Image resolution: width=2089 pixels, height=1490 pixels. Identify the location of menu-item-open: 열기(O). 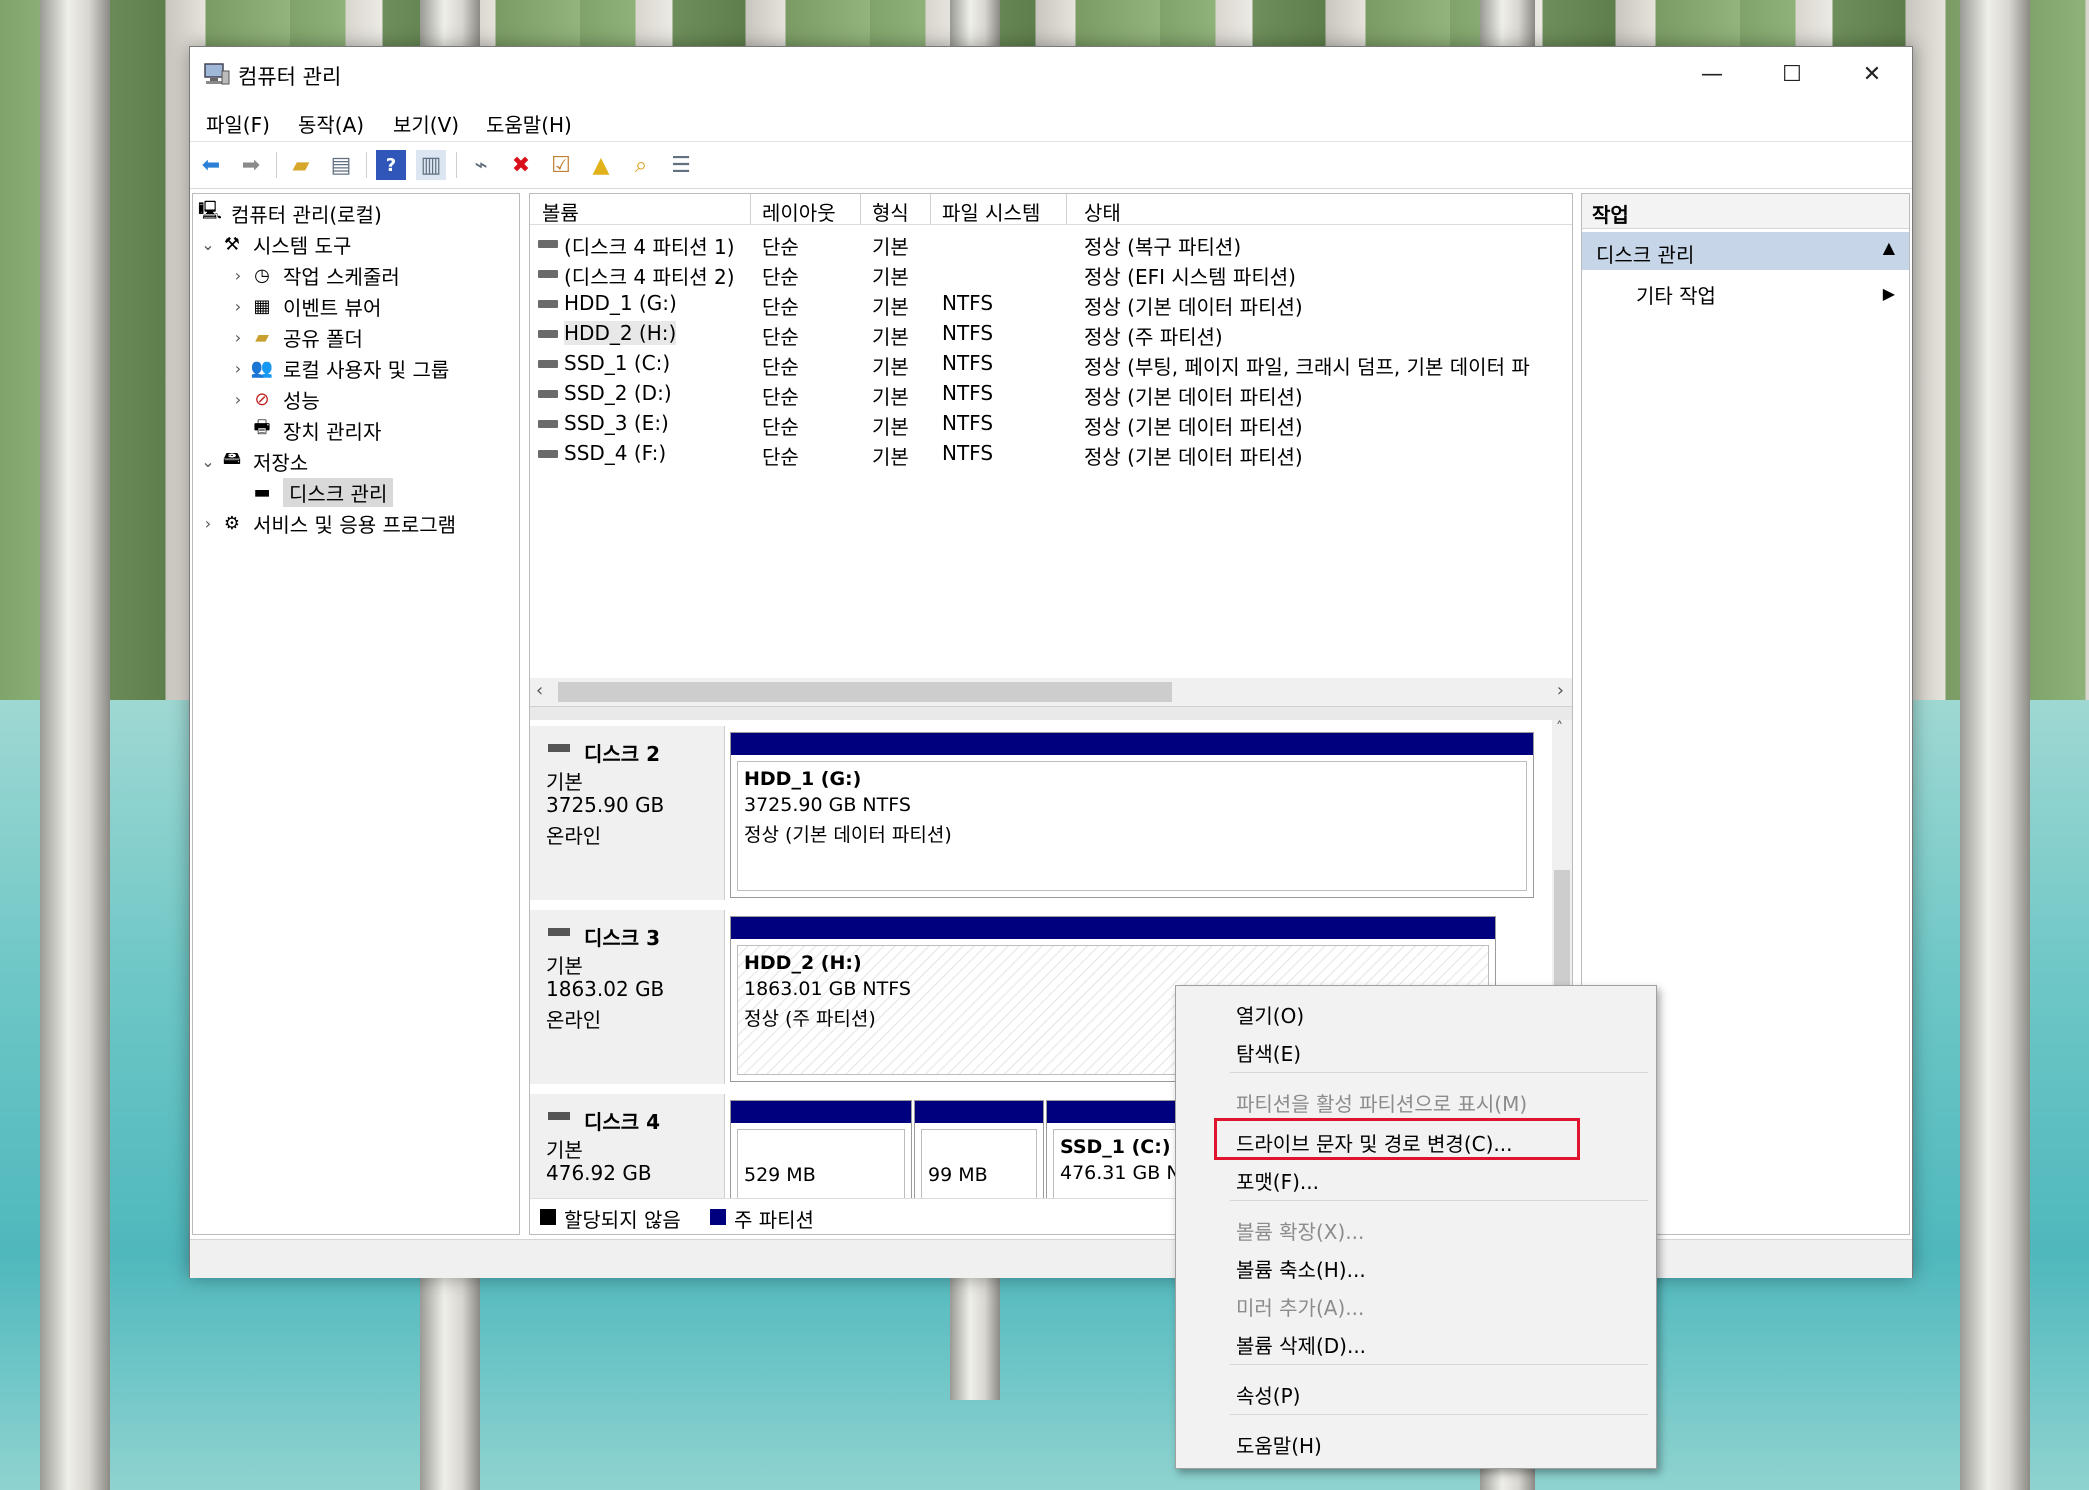
(1270, 1014).